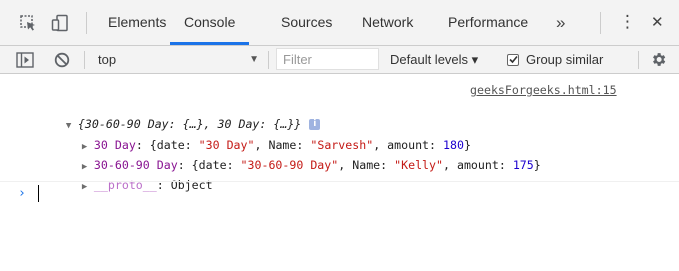  I want to click on field-value: "30-60-90 Day", so click(289, 165).